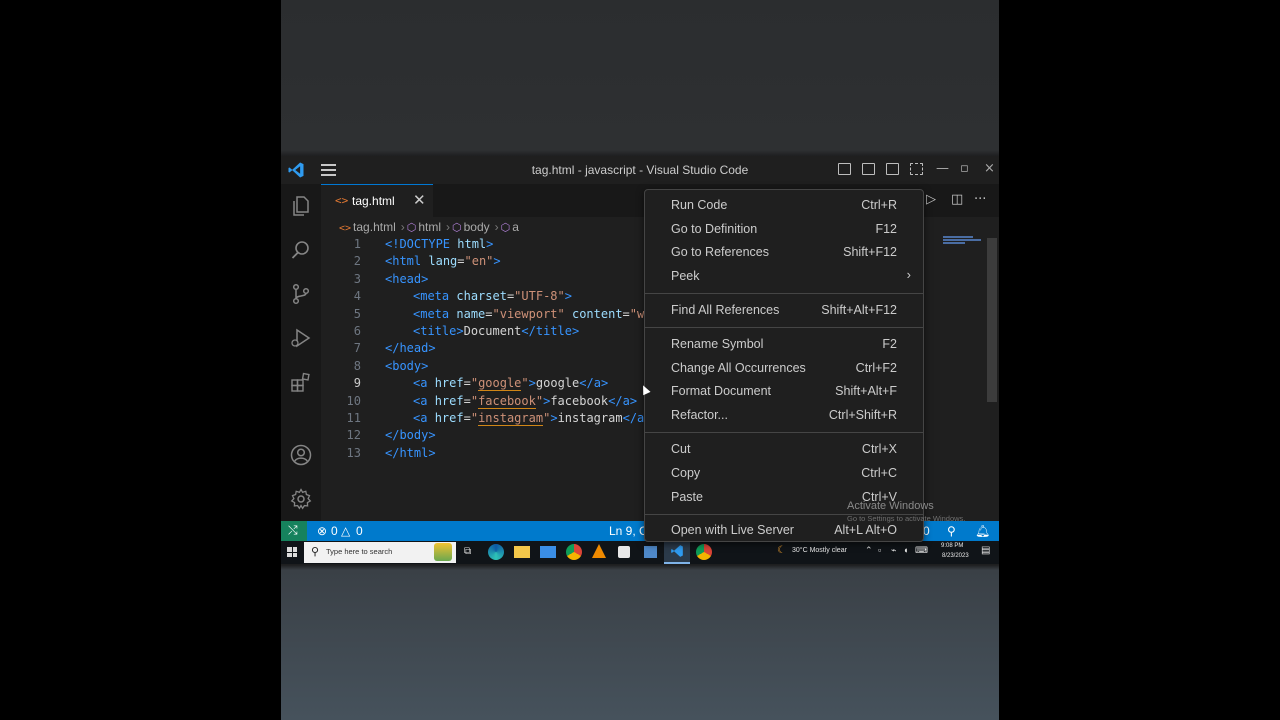 This screenshot has width=1280, height=720. I want to click on vscode-logo-icon, so click(677, 551).